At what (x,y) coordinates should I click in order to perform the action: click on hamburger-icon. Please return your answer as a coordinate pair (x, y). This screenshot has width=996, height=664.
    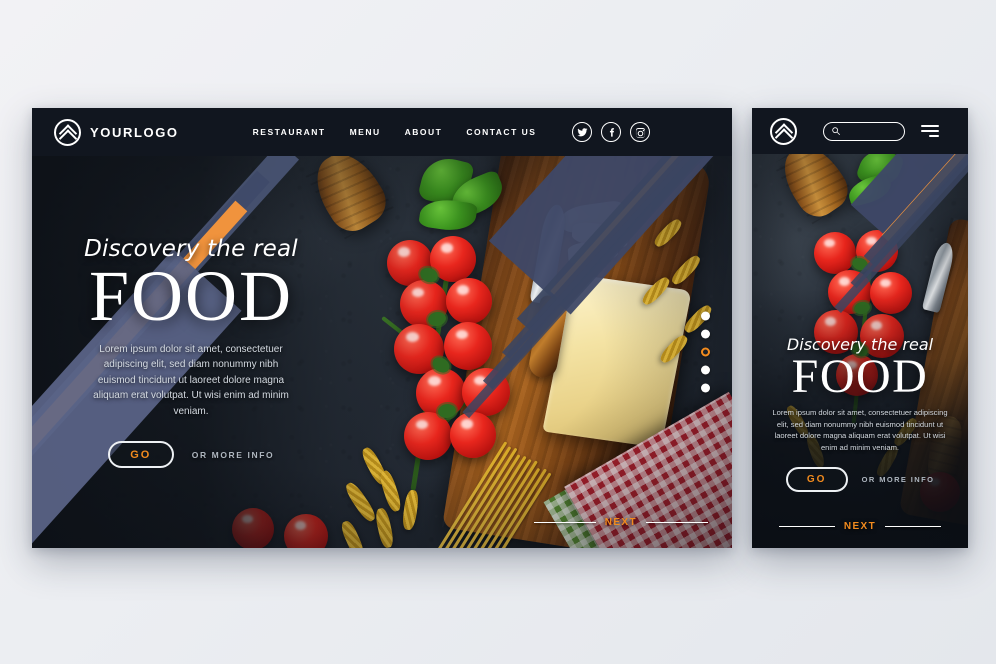
    Looking at the image, I should click on (930, 131).